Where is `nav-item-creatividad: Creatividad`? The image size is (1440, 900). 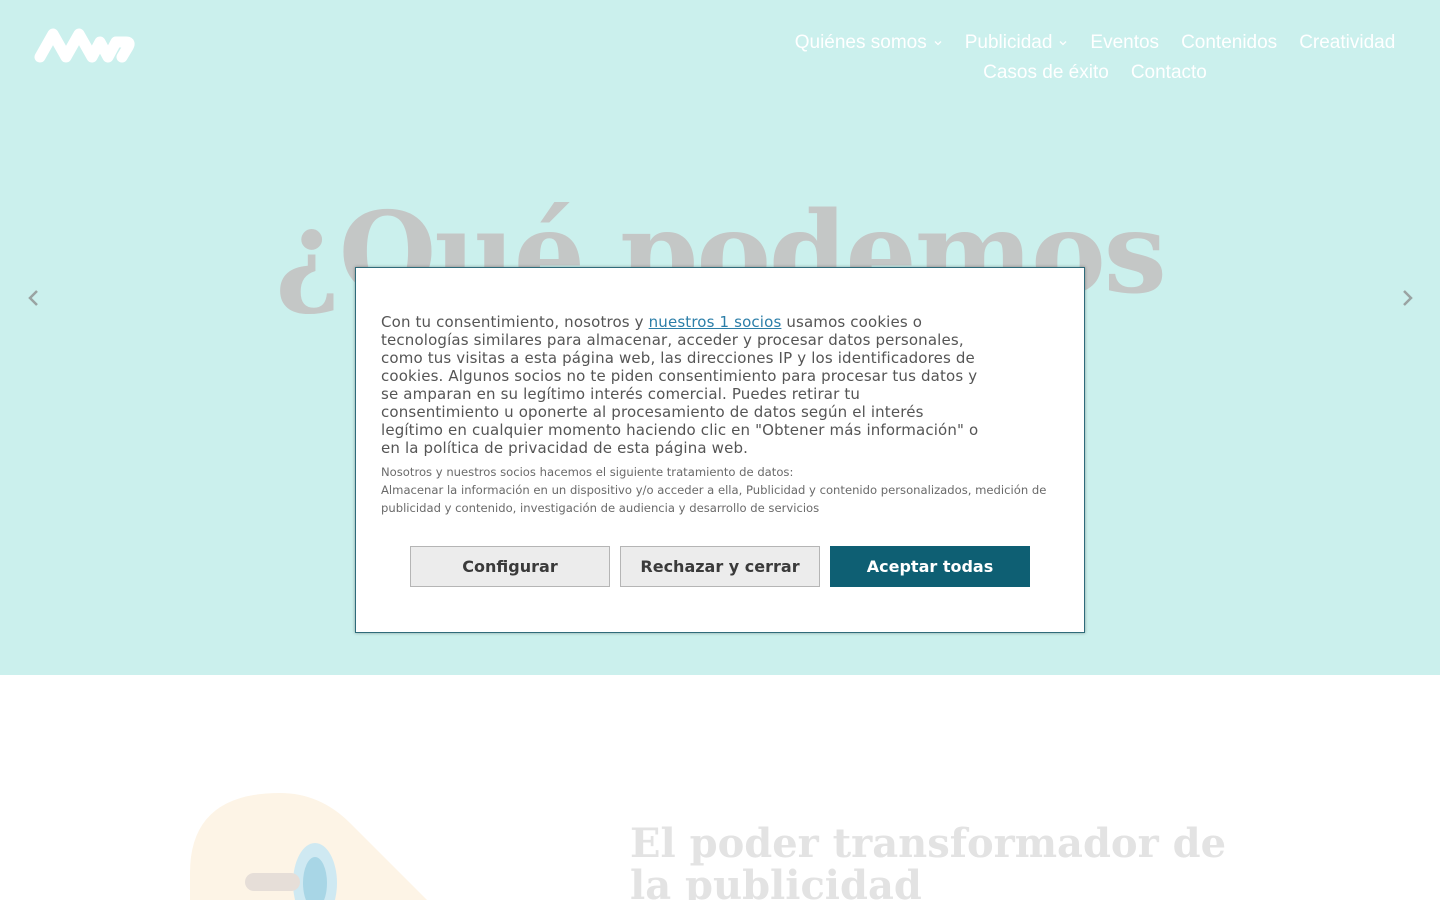 nav-item-creatividad: Creatividad is located at coordinates (1347, 43).